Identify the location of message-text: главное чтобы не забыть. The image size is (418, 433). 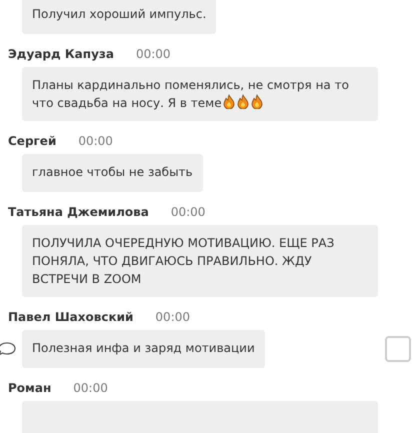
(112, 172).